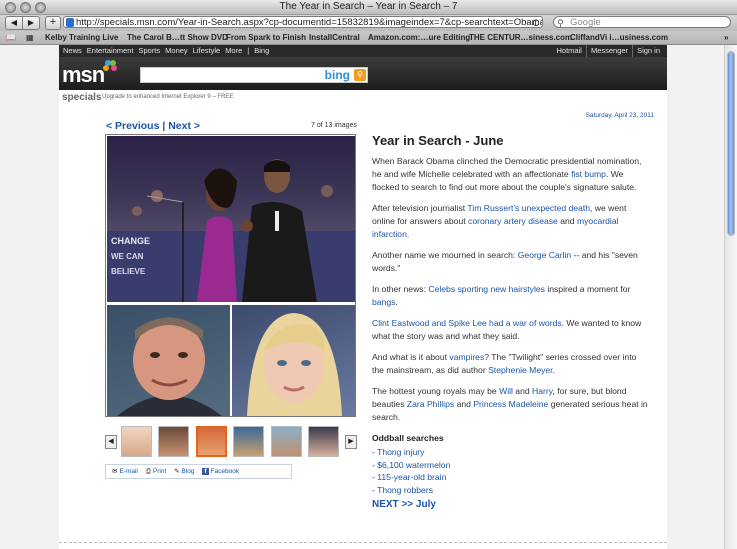 The height and width of the screenshot is (549, 737). I want to click on oddball-item: - Thong robbers, so click(511, 490).